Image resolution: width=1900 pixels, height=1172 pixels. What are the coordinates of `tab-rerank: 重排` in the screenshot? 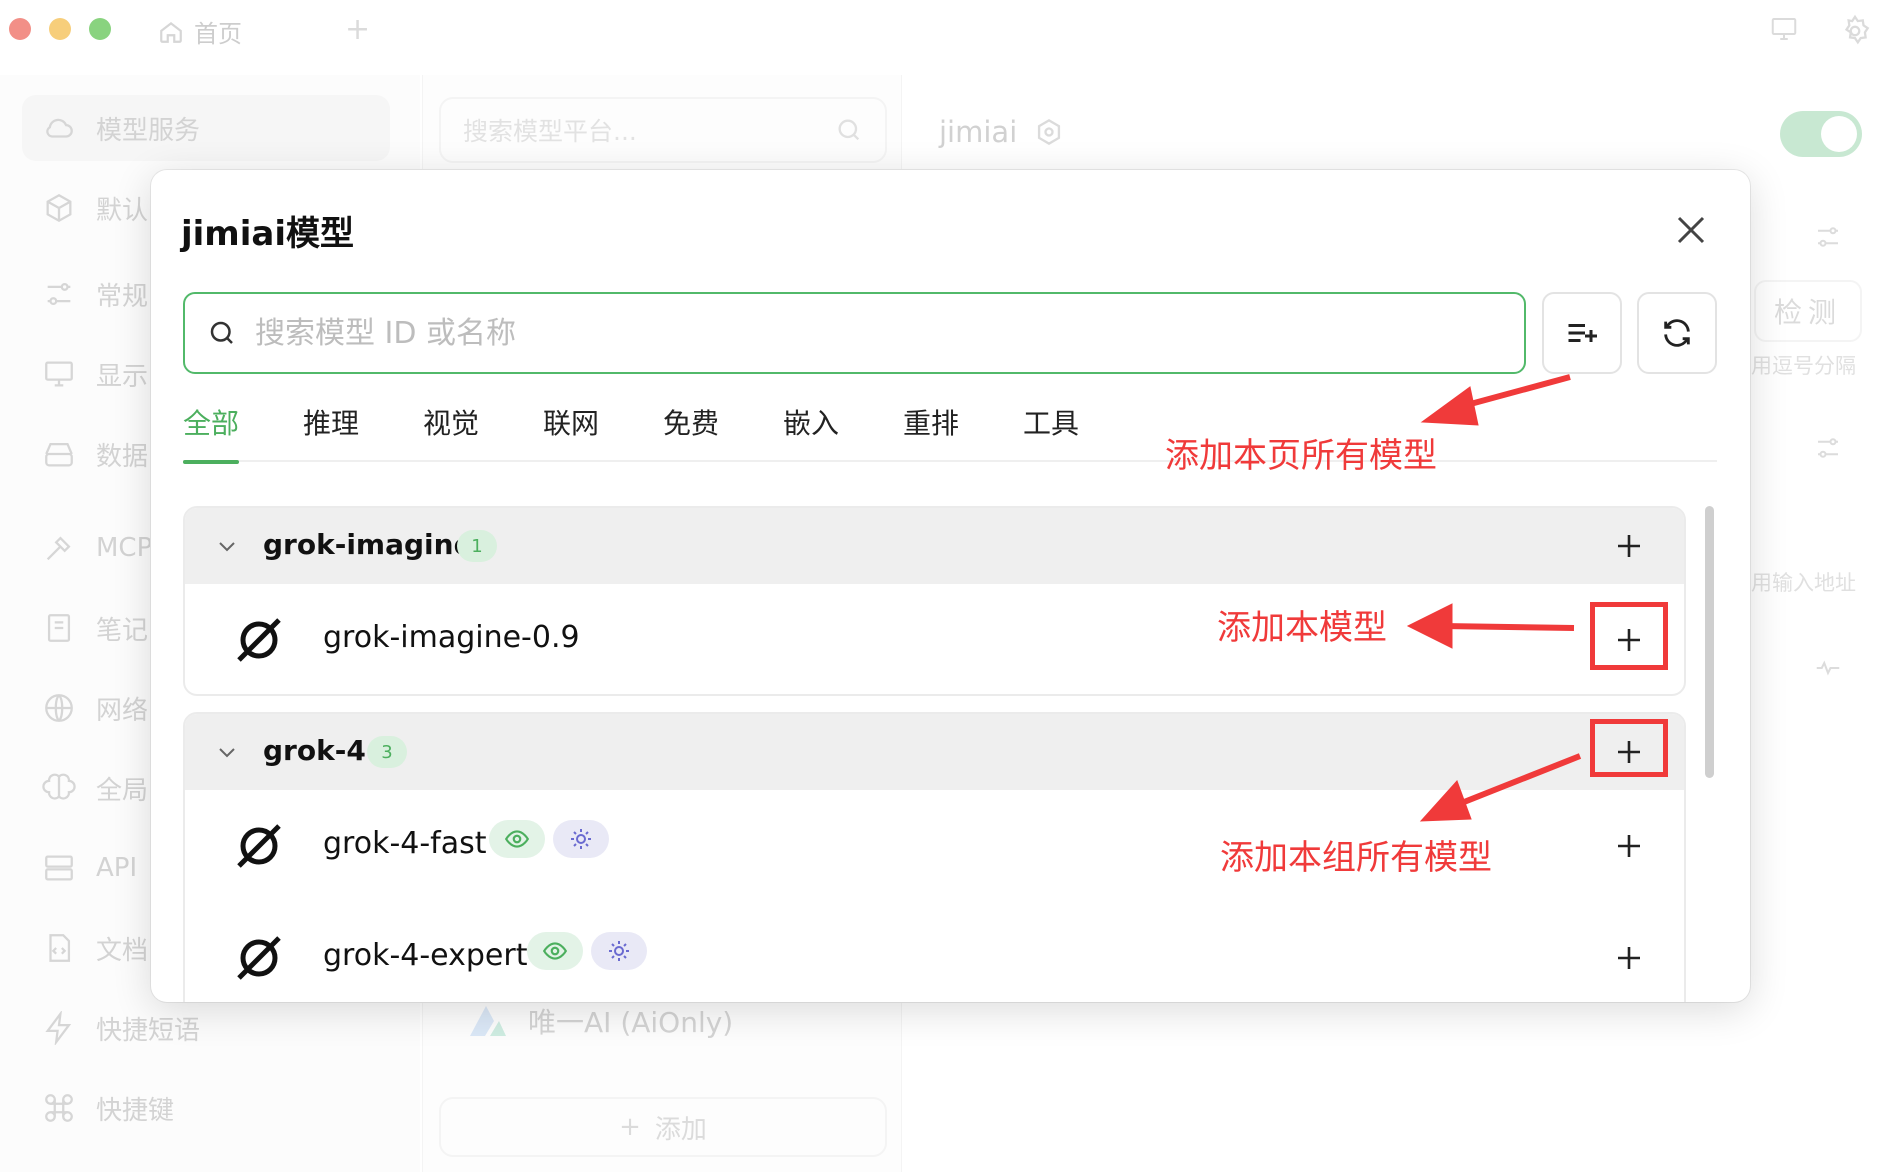 It's located at (931, 432).